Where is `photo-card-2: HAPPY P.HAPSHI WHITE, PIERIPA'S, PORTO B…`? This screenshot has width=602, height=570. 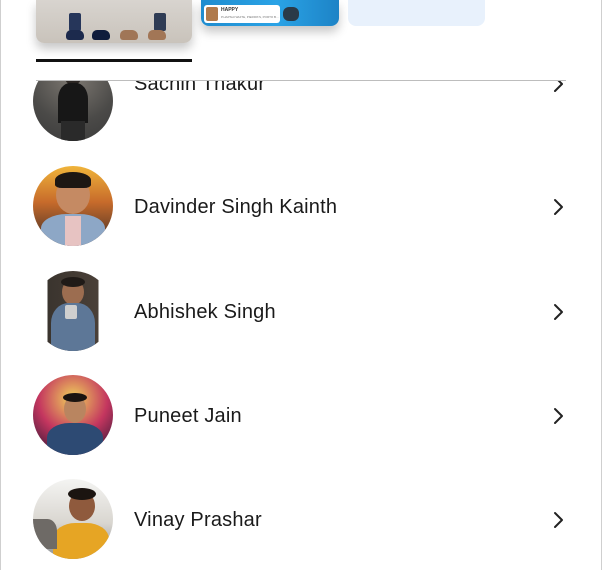
photo-card-2: HAPPY P.HAPSHI WHITE, PIERIPA'S, PORTO B… is located at coordinates (270, 13).